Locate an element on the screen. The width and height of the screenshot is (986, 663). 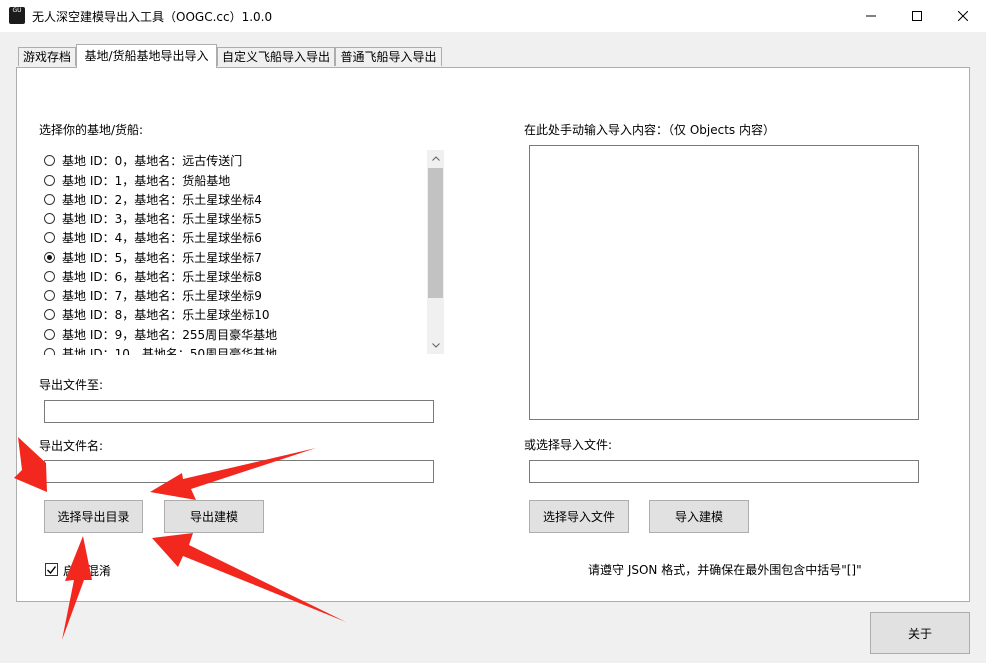
close-button is located at coordinates (963, 16).